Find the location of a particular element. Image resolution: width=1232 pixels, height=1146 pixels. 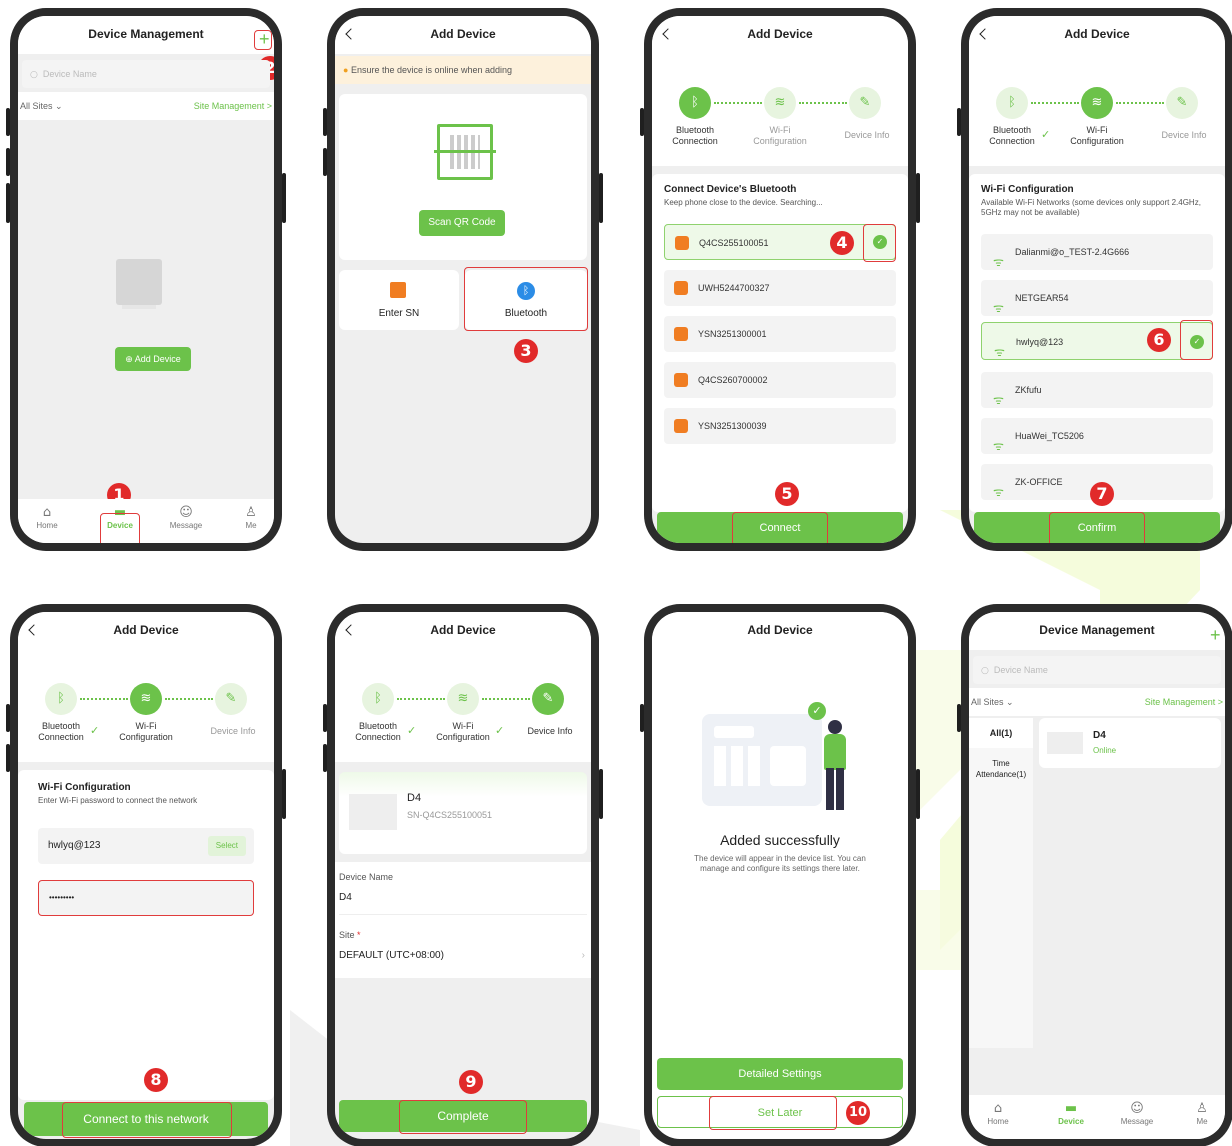

wifi-item: ᯤ HuaWei_TC5206 is located at coordinates (1097, 436).